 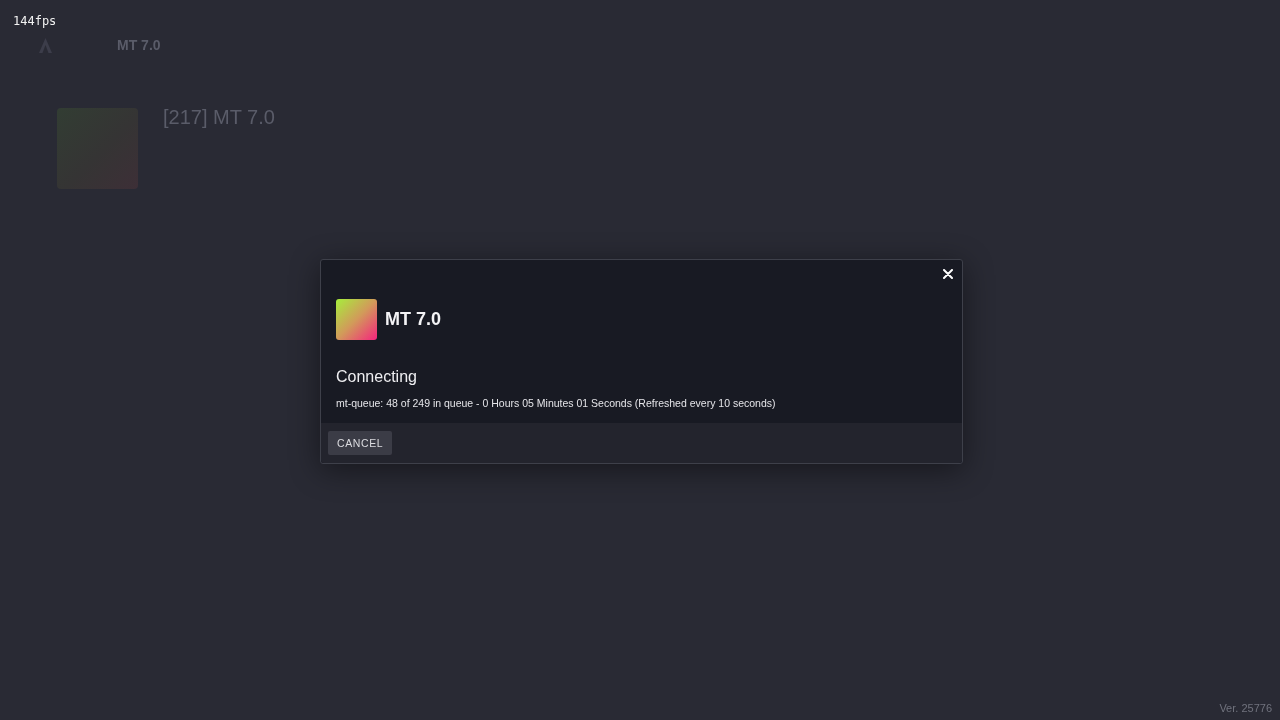 I want to click on cancel-button: CANCEL, so click(x=360, y=442).